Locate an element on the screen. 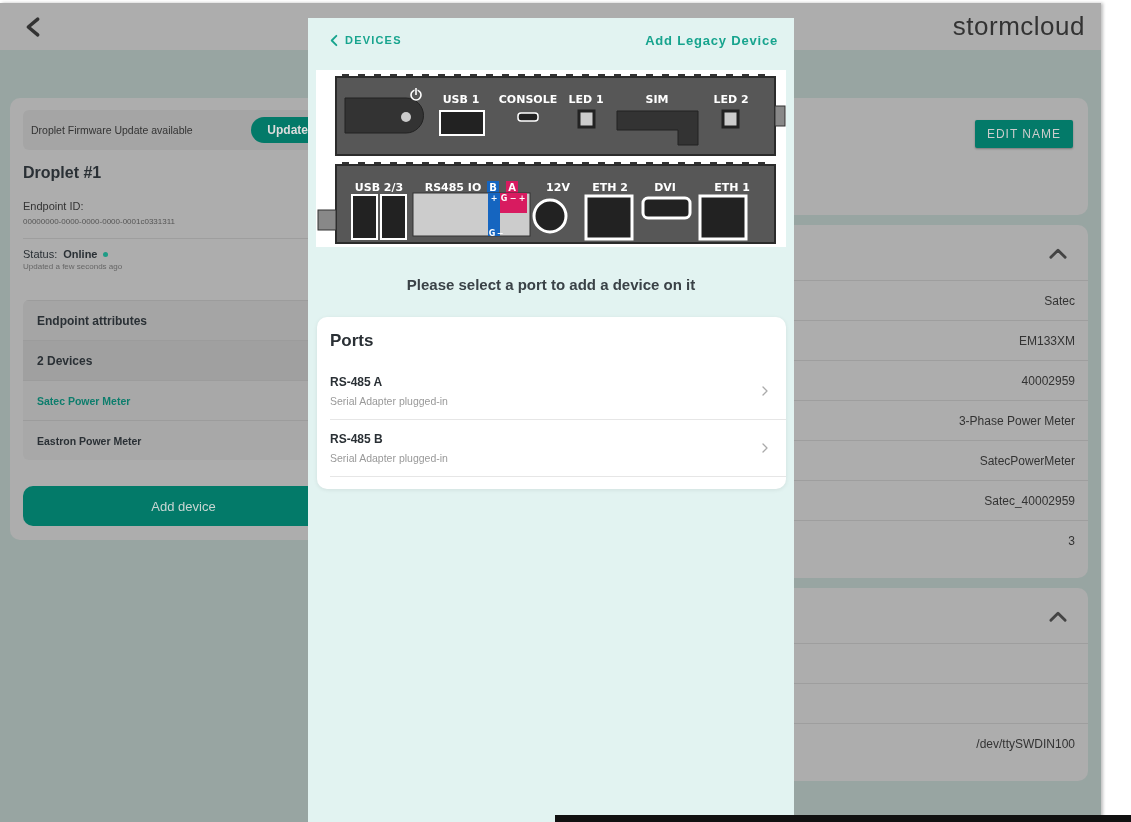  port-item: RS-485 A Serial Adapter plugged-in is located at coordinates (558, 391).